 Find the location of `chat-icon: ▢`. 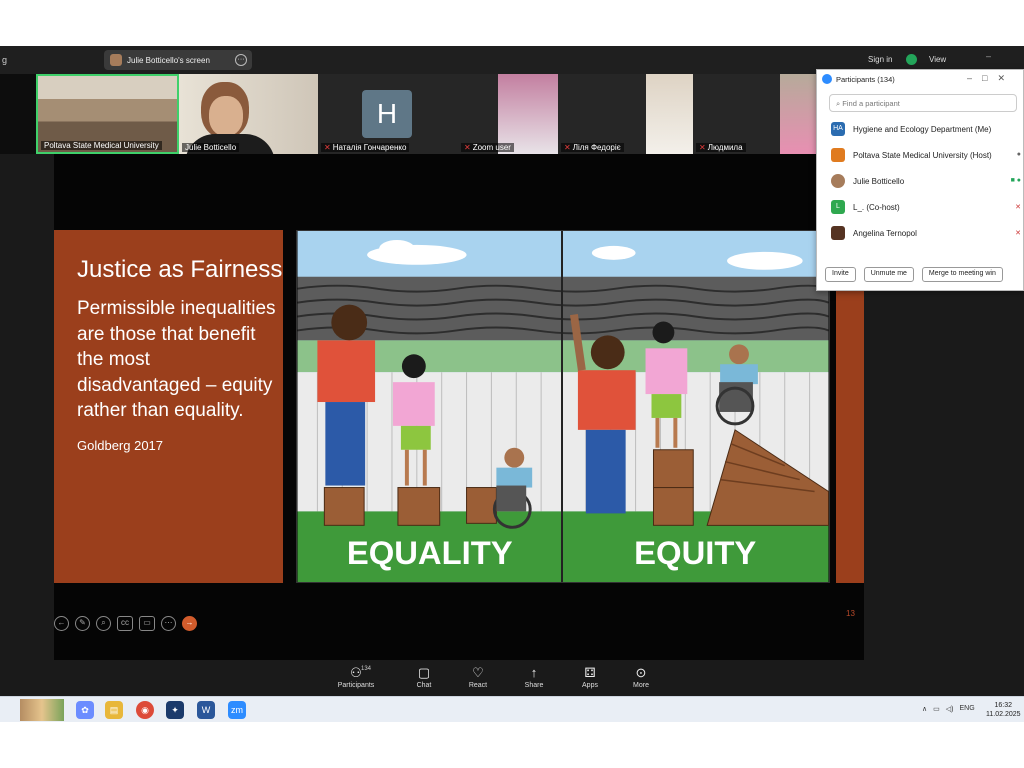

chat-icon: ▢ is located at coordinates (424, 672).